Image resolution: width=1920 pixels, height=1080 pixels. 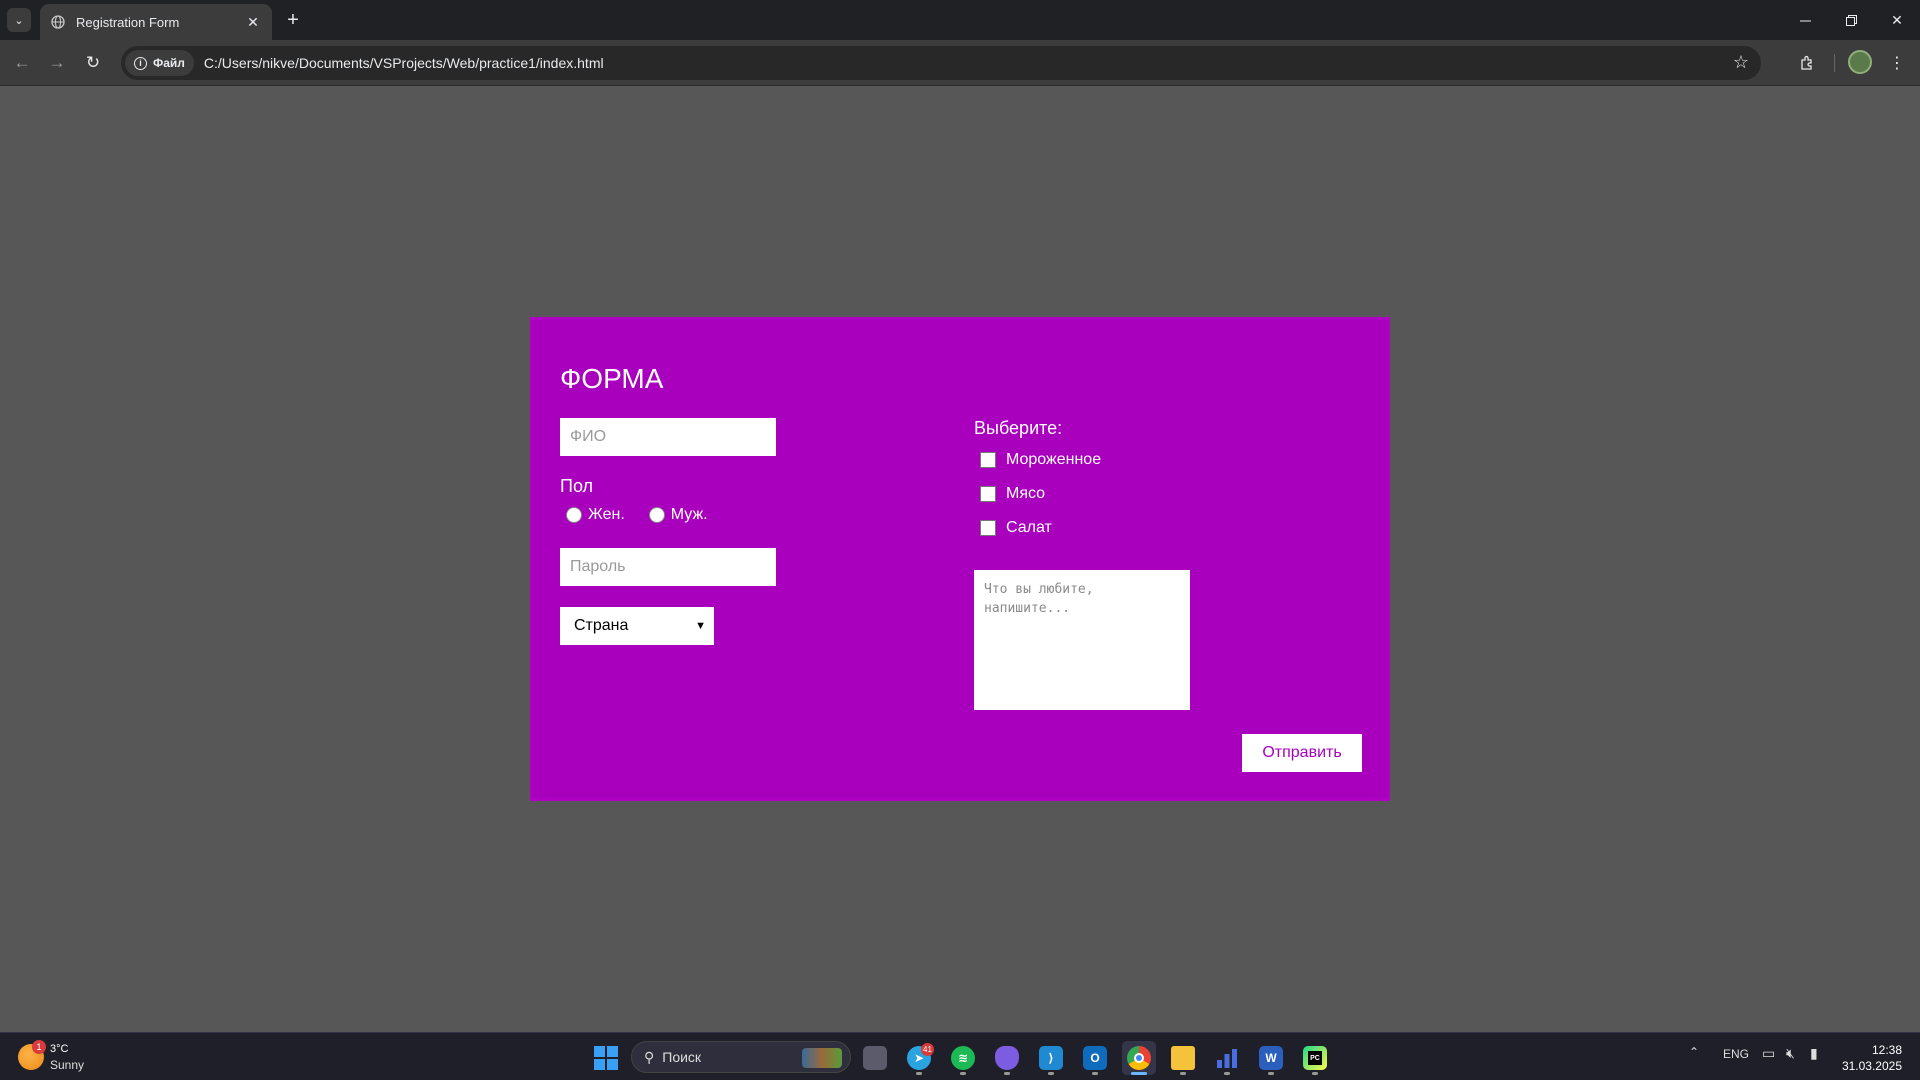 I want to click on chevron-down-icon: ⌄, so click(x=19, y=20).